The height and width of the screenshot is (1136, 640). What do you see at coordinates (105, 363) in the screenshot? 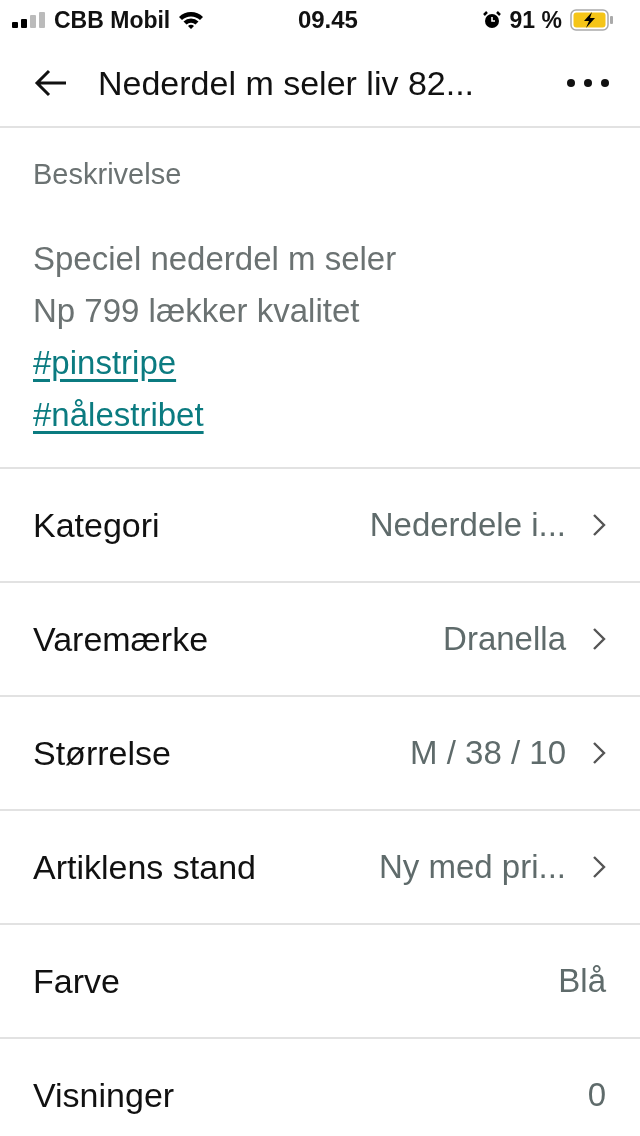
I see `hashtag-link: #pinstripe` at bounding box center [105, 363].